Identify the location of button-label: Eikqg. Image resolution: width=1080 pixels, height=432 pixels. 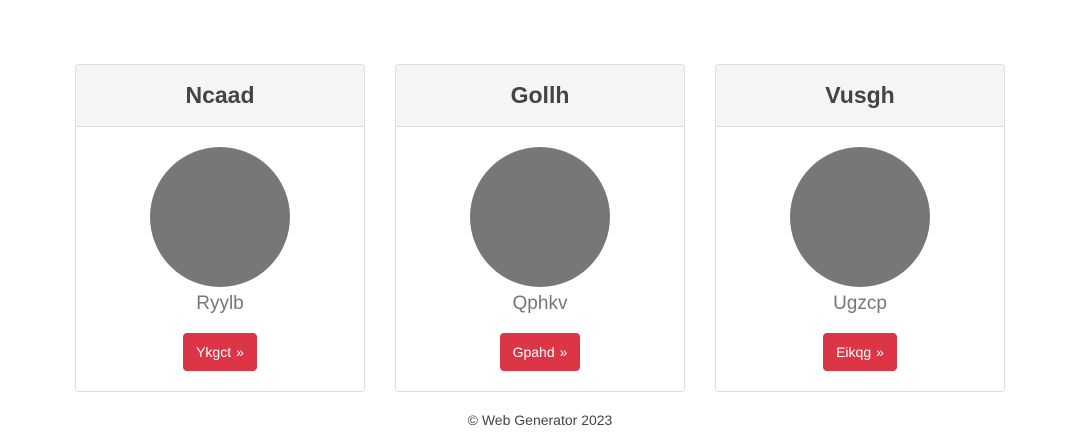
(854, 352).